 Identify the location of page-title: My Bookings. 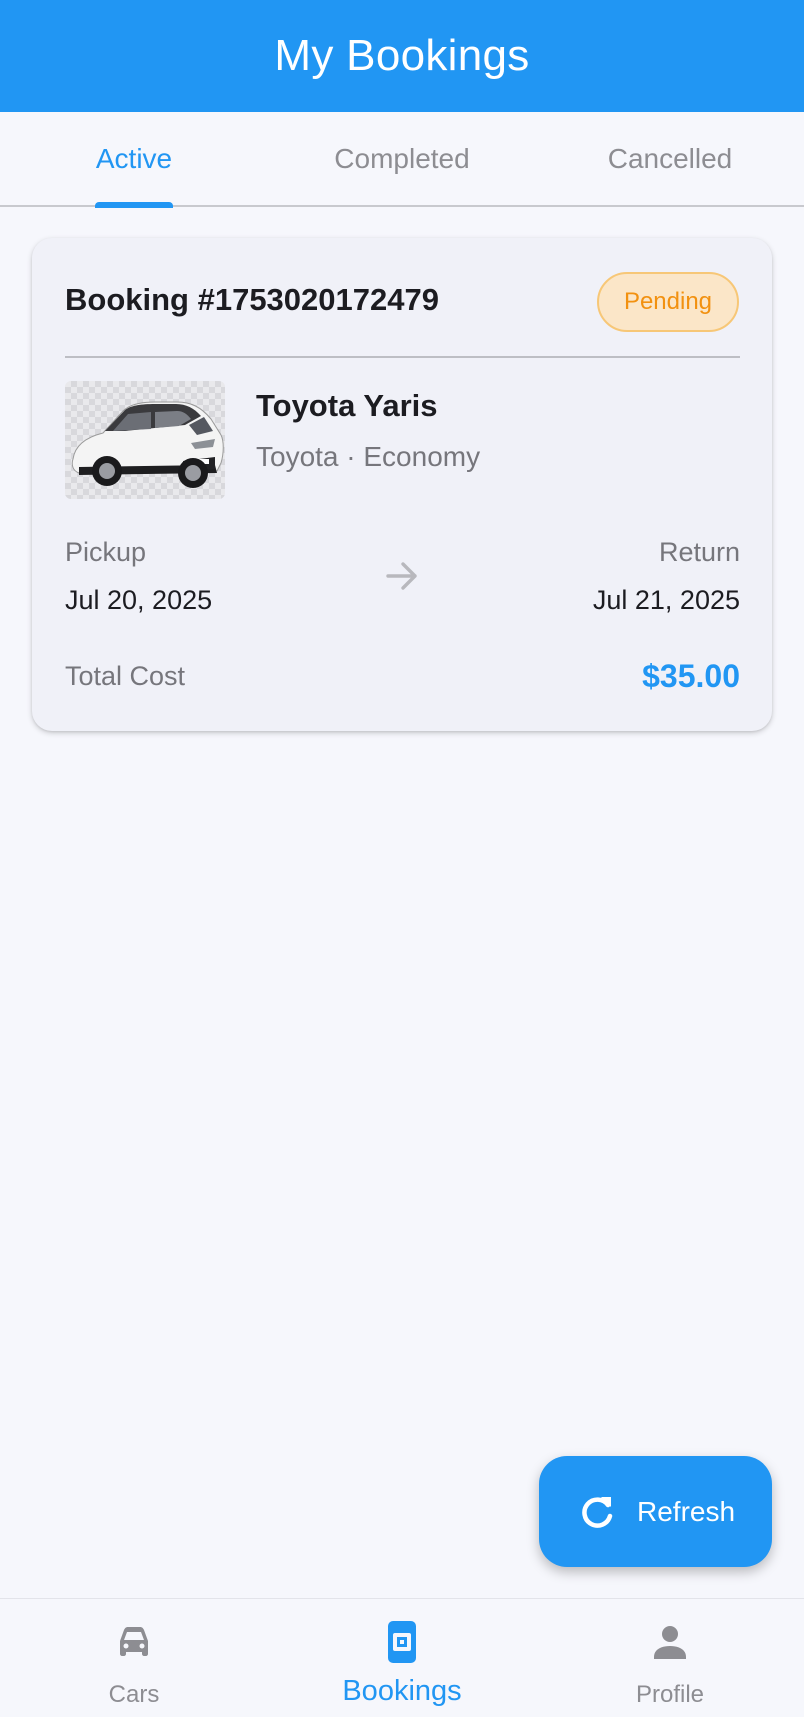
(402, 55).